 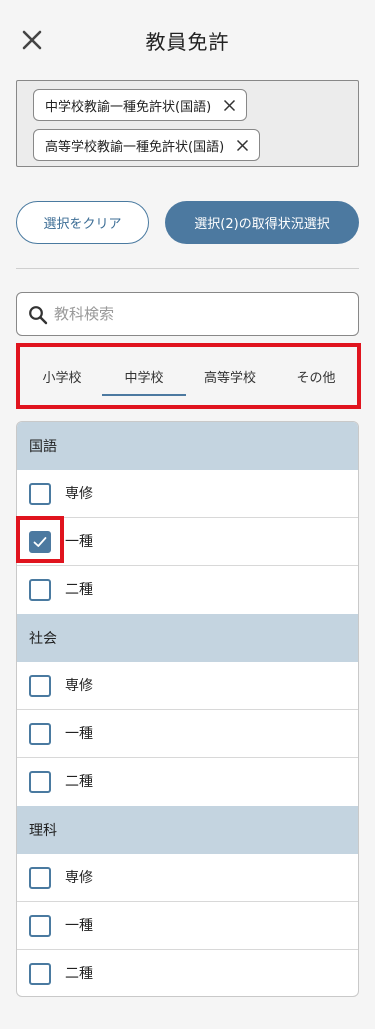 What do you see at coordinates (199, 314) in the screenshot?
I see `search-input` at bounding box center [199, 314].